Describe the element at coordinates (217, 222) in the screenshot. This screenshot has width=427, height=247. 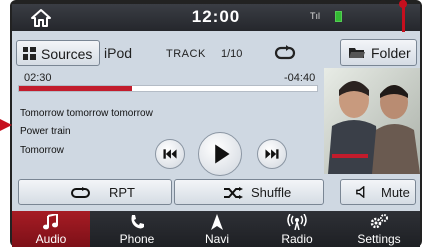
I see `navigation-arrow-icon` at that location.